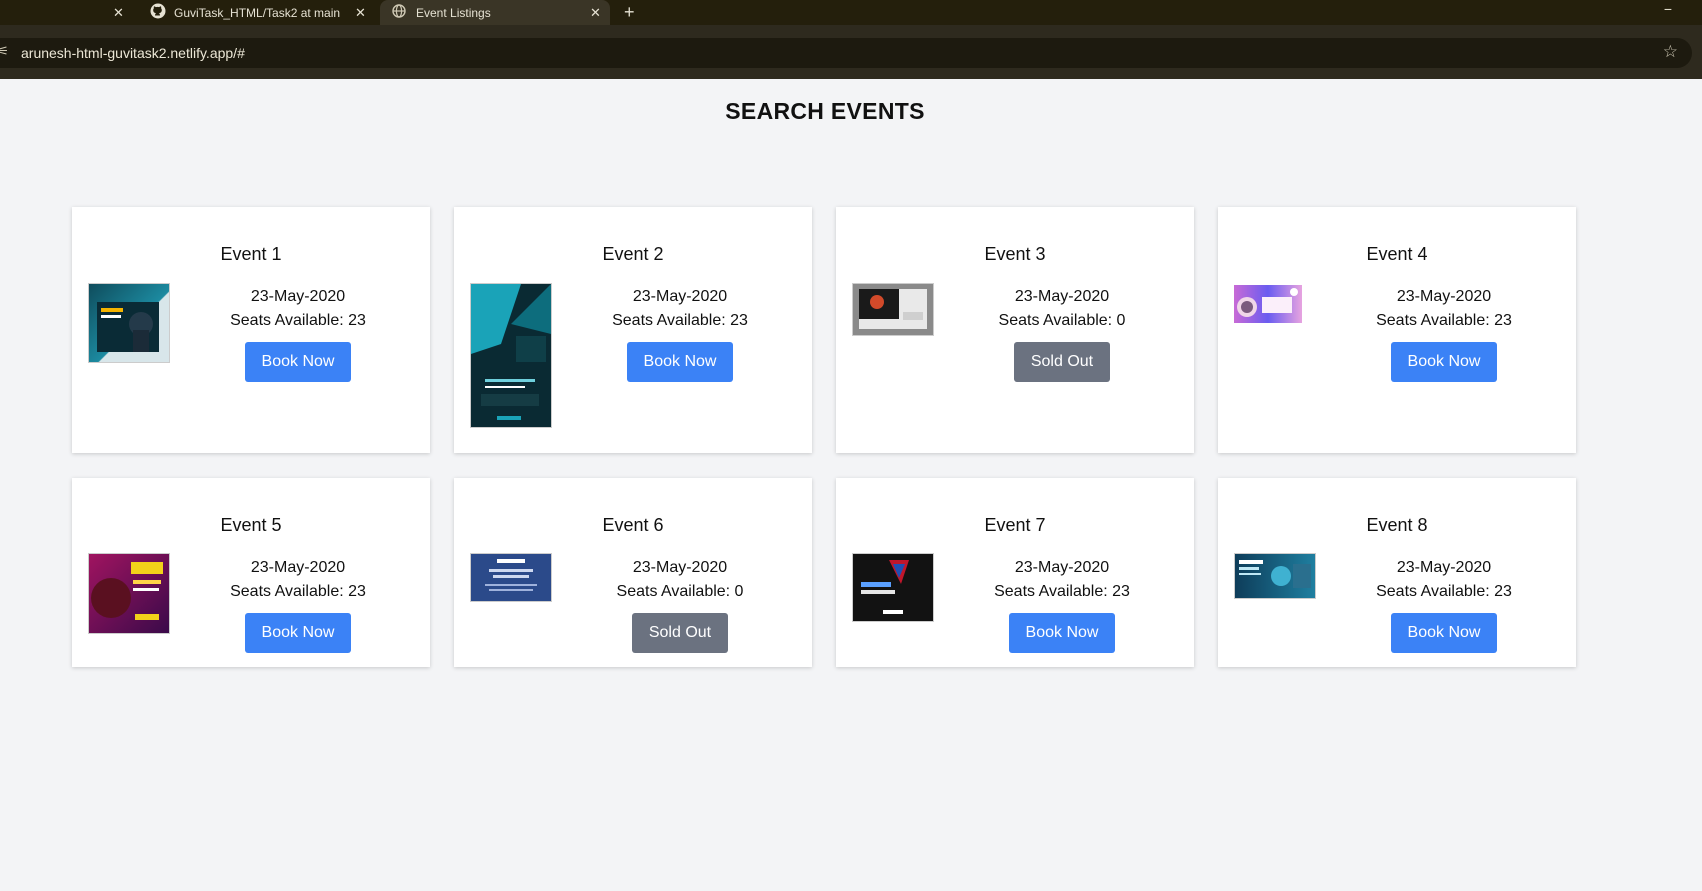 Image resolution: width=1702 pixels, height=891 pixels. What do you see at coordinates (633, 254) in the screenshot?
I see `event-title: Event 2` at bounding box center [633, 254].